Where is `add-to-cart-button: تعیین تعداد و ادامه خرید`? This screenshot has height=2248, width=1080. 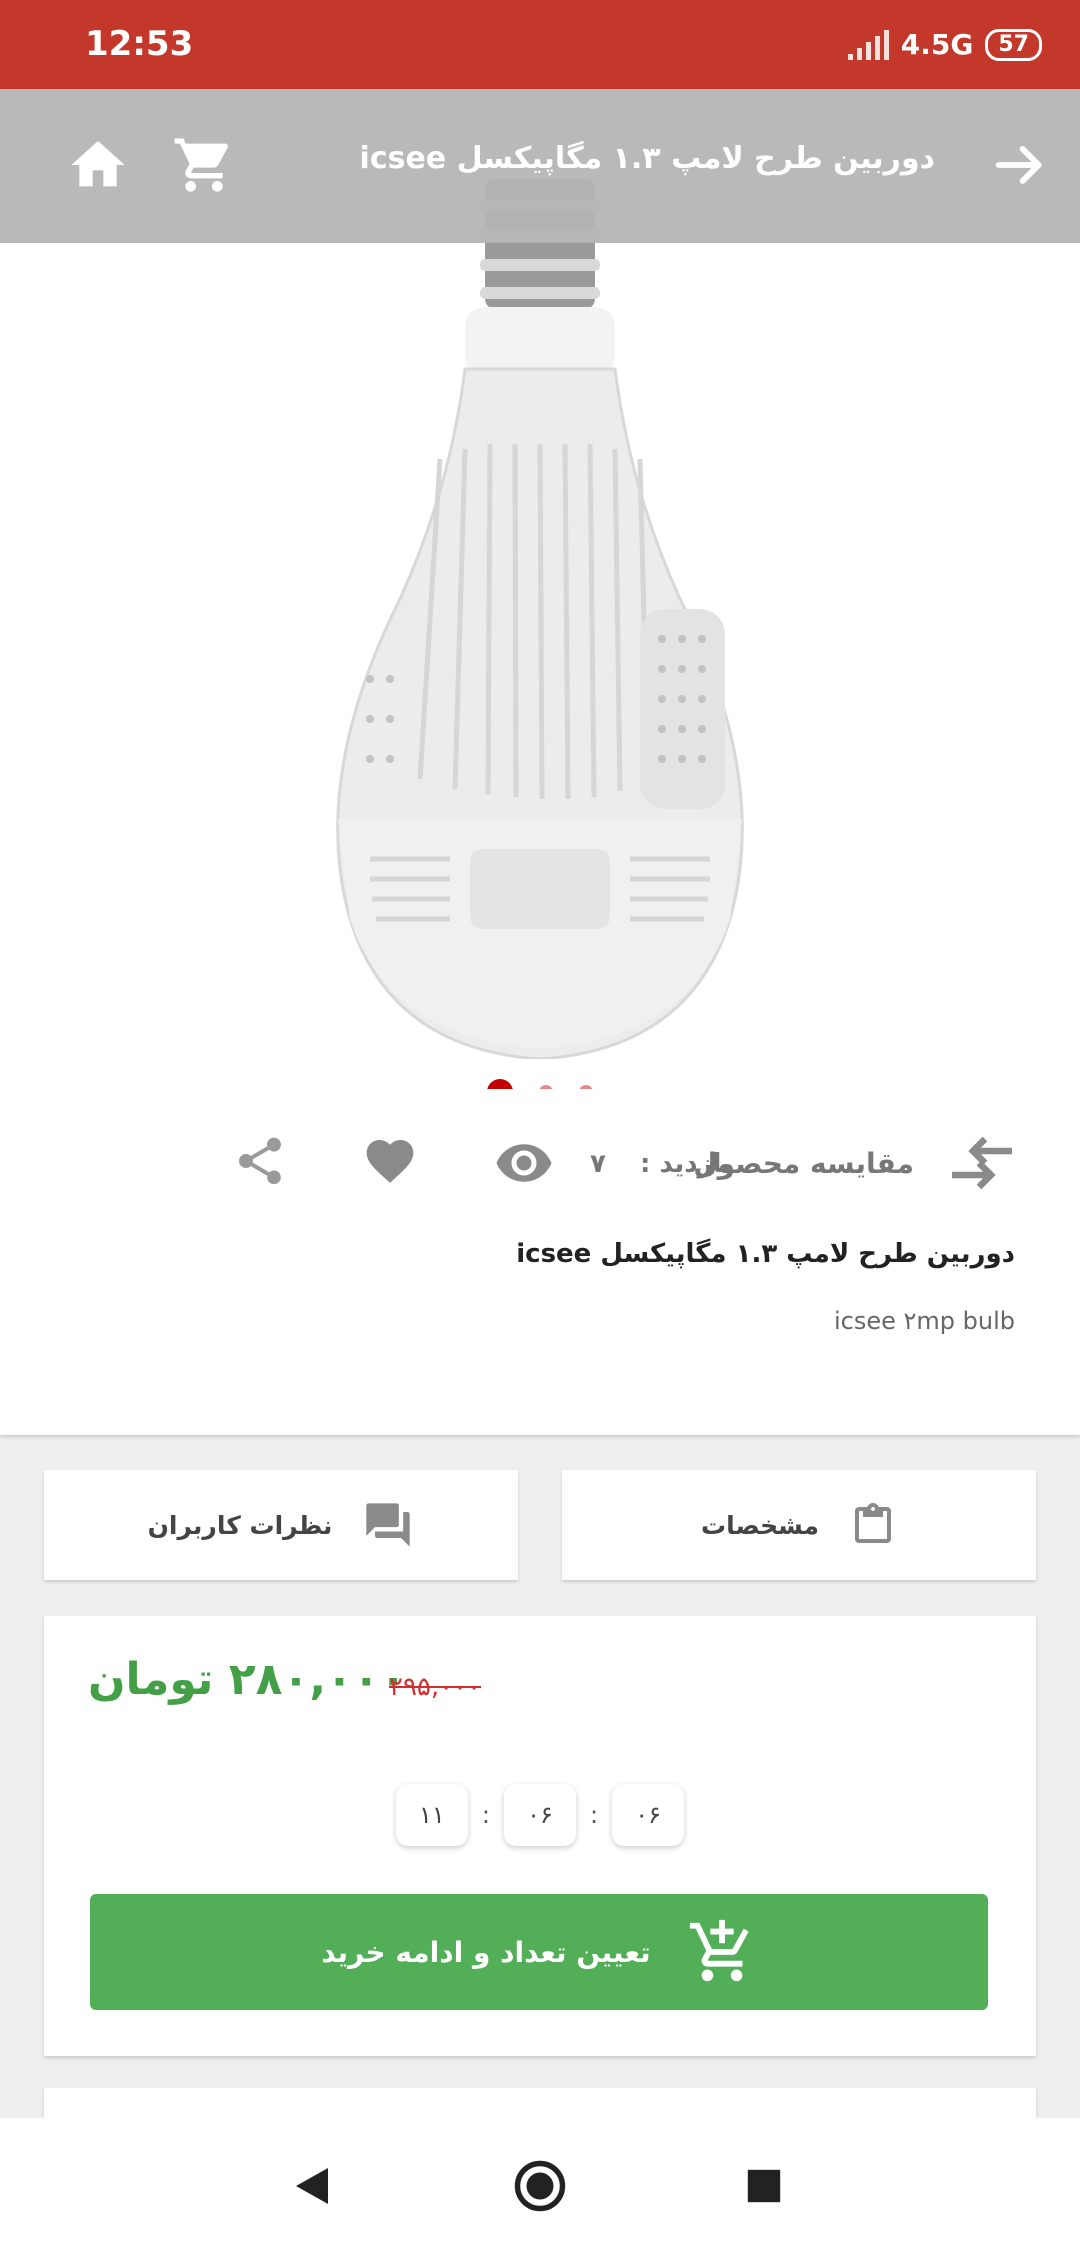
add-to-cart-button: تعیین تعداد و ادامه خرید is located at coordinates (539, 1952).